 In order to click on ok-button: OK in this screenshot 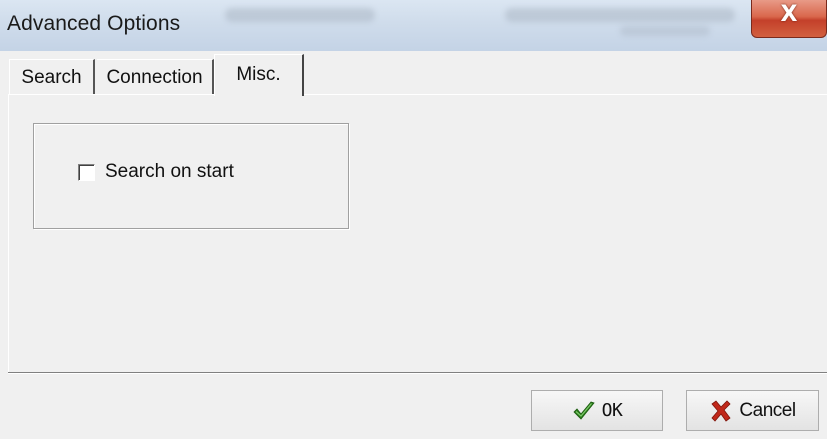, I will do `click(597, 410)`.